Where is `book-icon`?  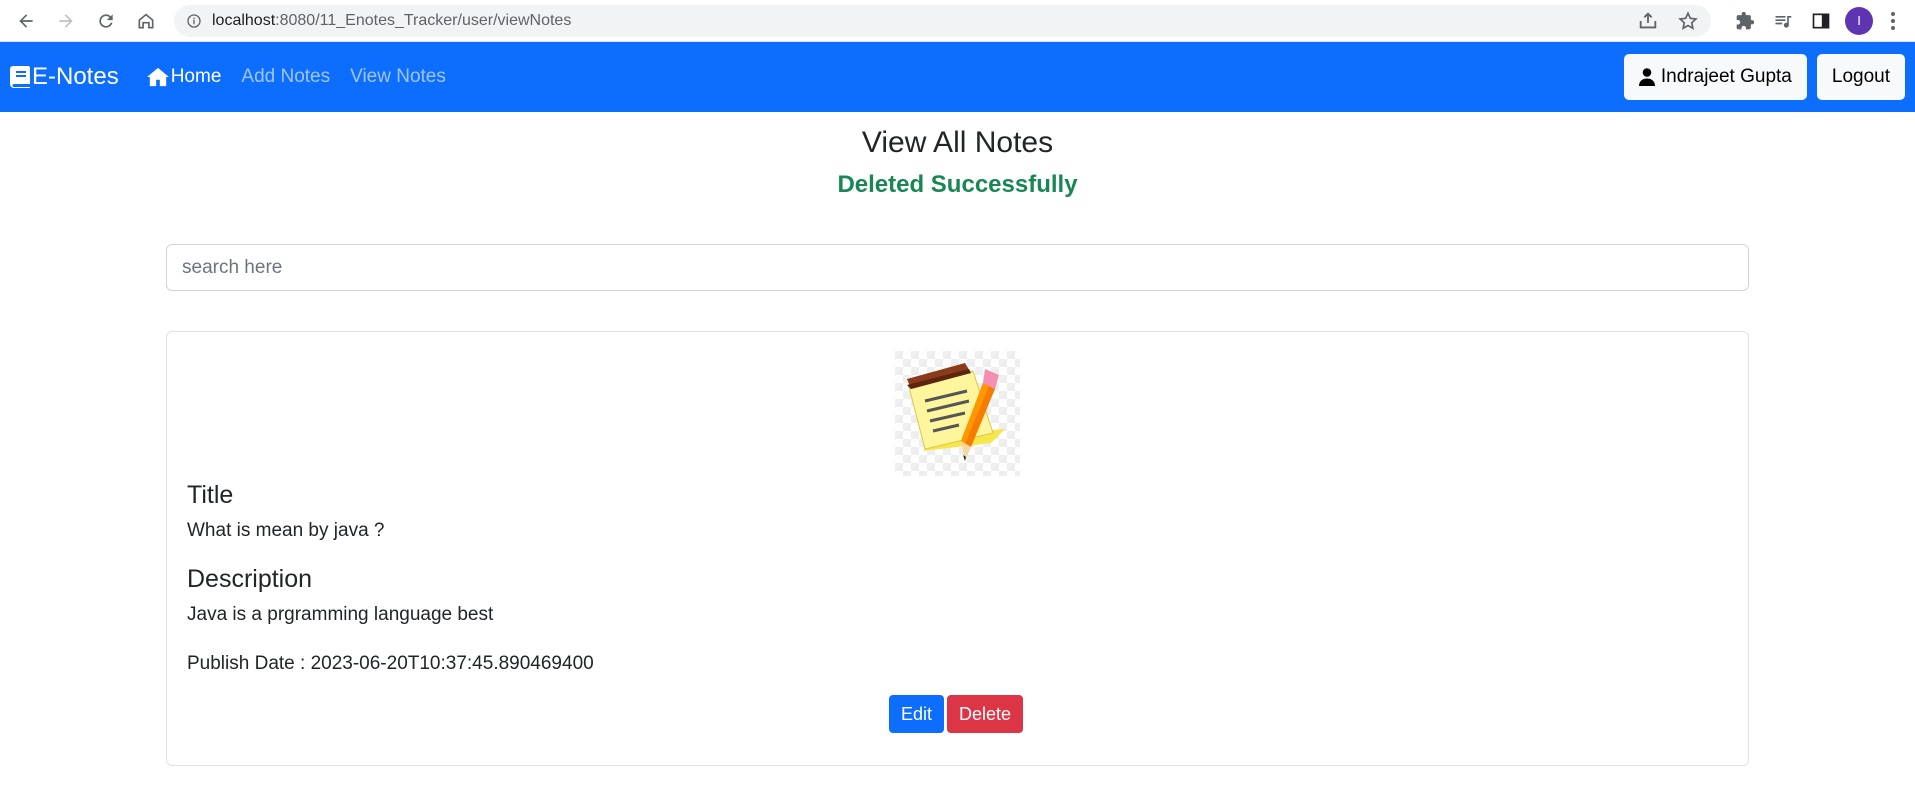
book-icon is located at coordinates (20, 77).